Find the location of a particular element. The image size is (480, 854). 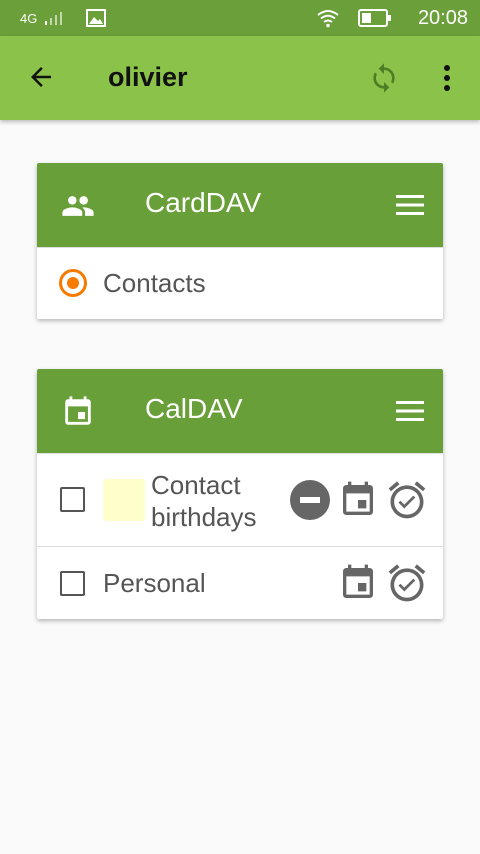

contact-birthdays-label-line1: Contact is located at coordinates (196, 485).